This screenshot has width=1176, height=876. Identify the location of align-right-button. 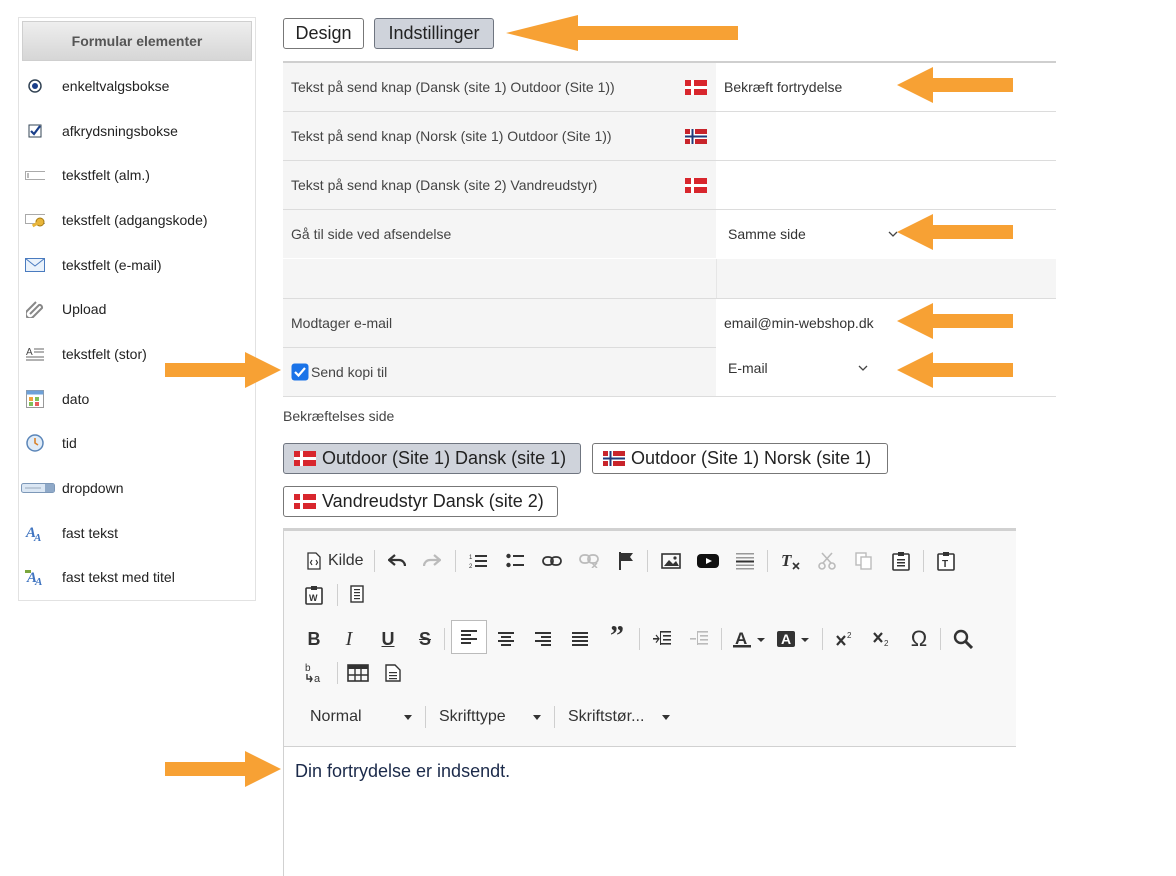
(543, 639).